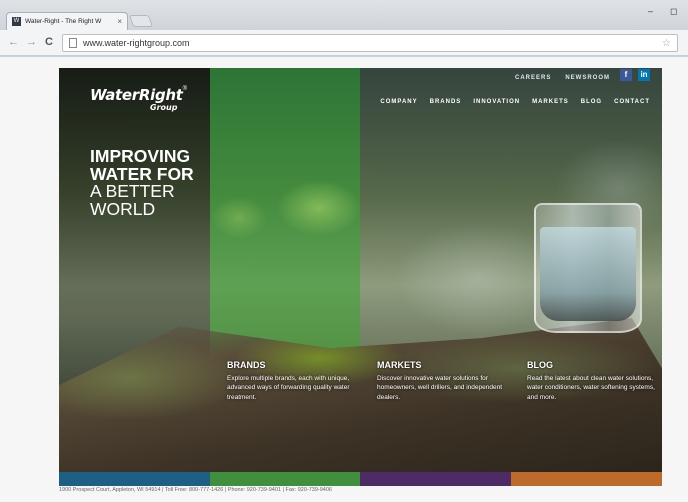 The height and width of the screenshot is (502, 688). Describe the element at coordinates (119, 21) in the screenshot. I see `close-tab-icon: ×` at that location.